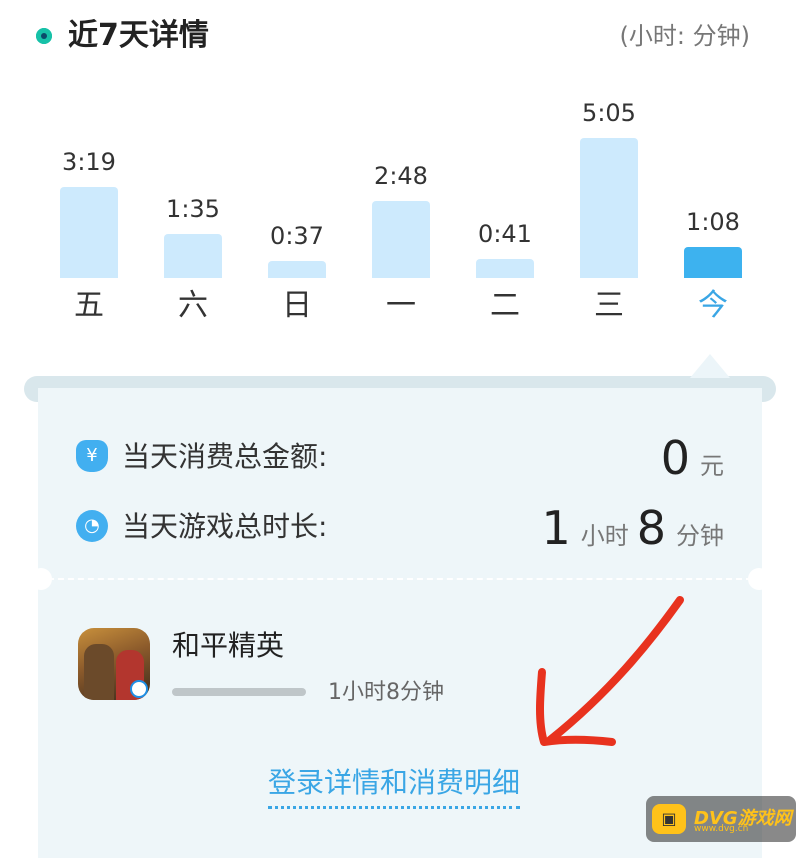 This screenshot has width=800, height=858. Describe the element at coordinates (710, 366) in the screenshot. I see `card-pointer` at that location.